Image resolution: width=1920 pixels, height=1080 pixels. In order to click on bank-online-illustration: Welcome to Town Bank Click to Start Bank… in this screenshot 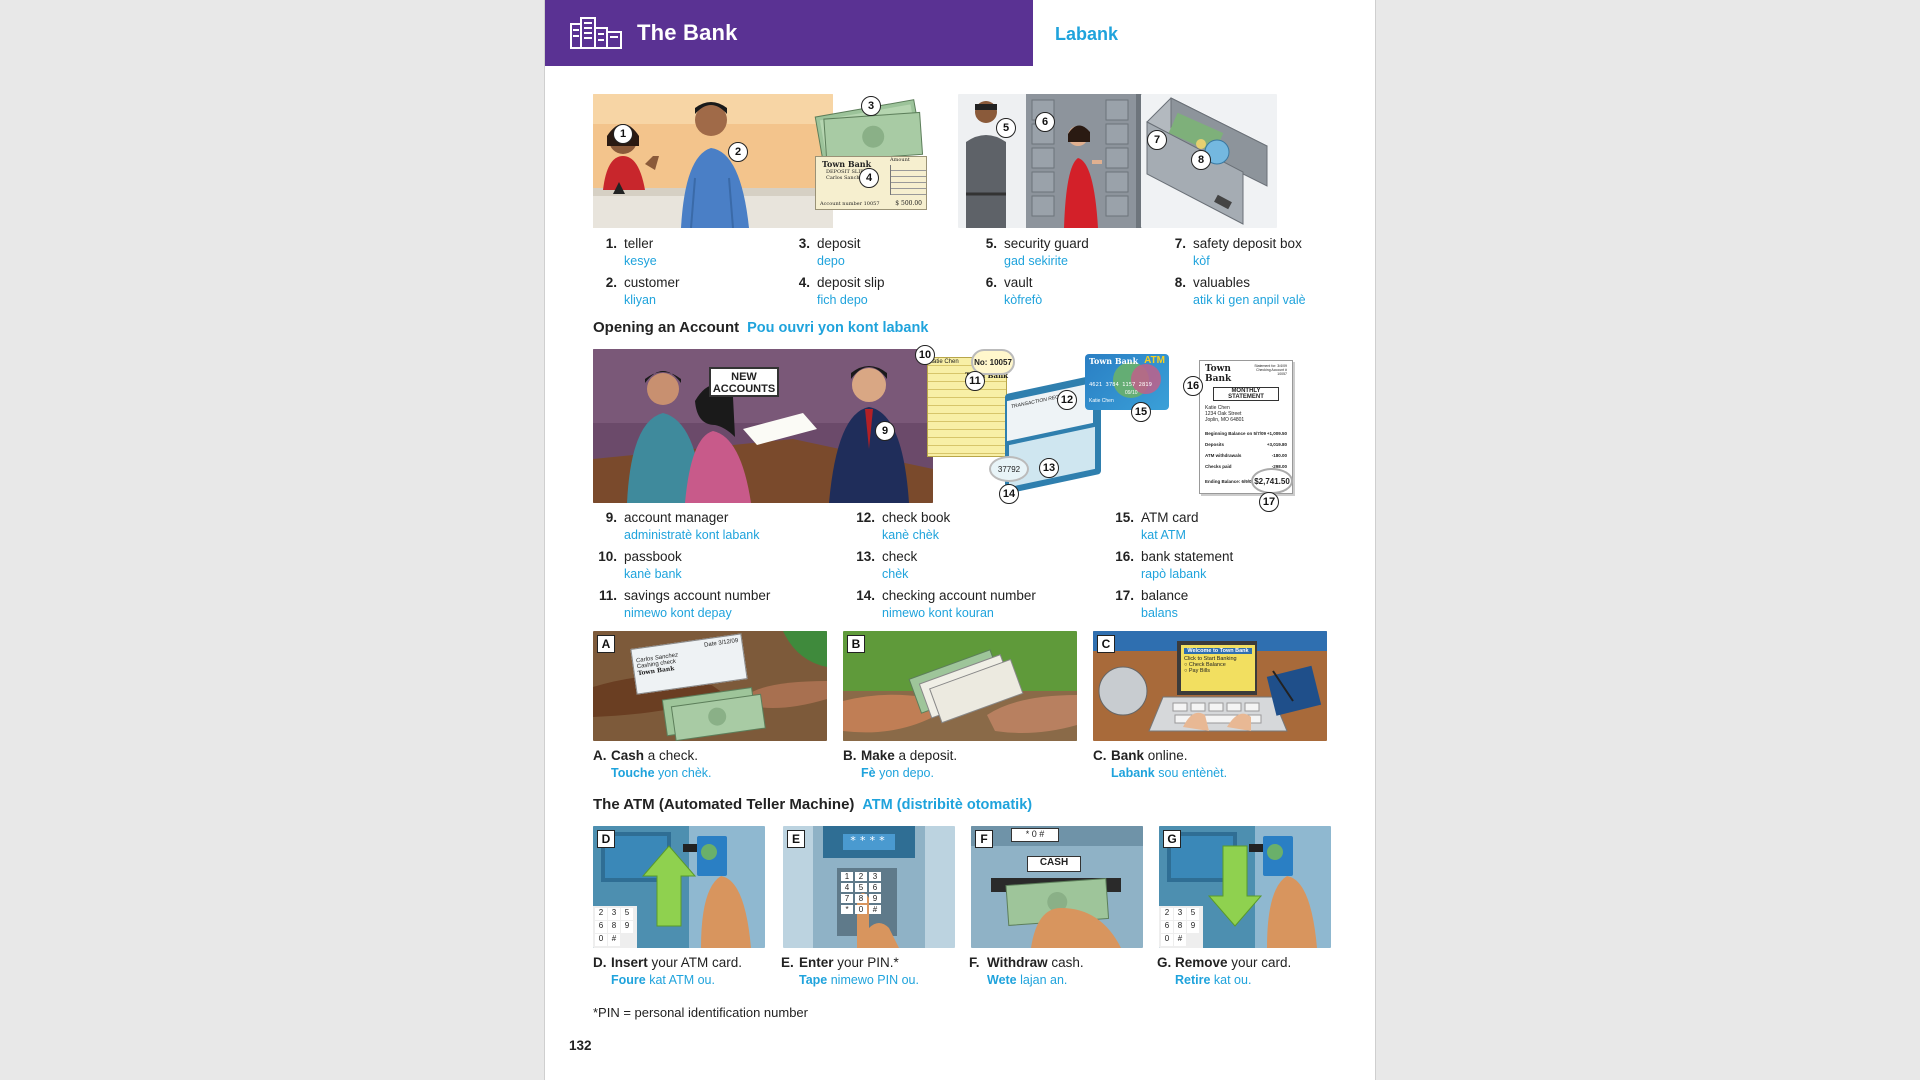, I will do `click(1210, 686)`.